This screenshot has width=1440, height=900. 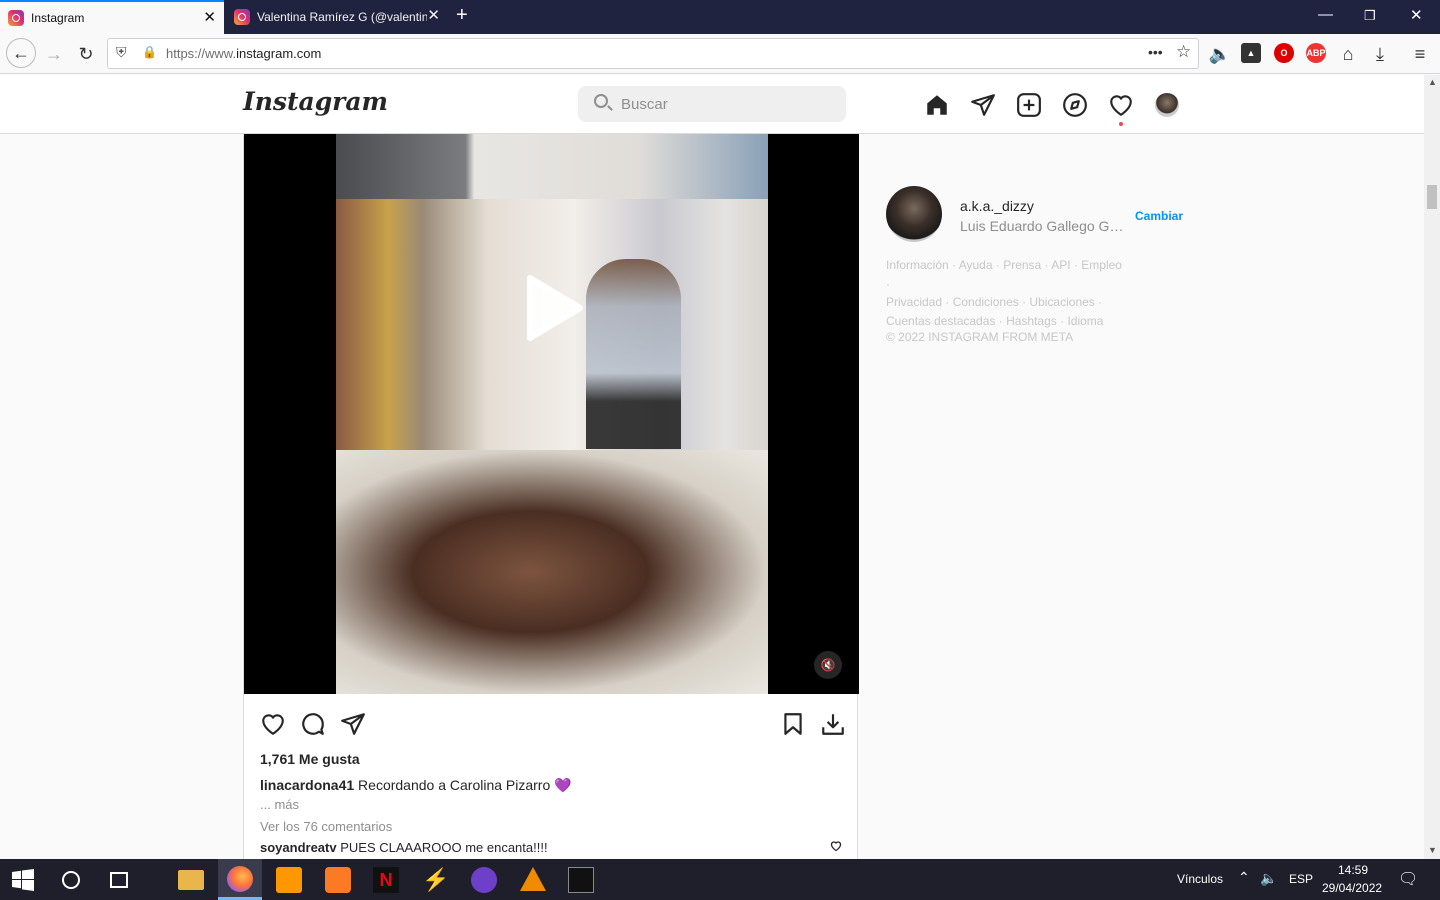 I want to click on url-bar: ⛨ 🔒 https://www.instagram.com ••• ☆, so click(x=653, y=53).